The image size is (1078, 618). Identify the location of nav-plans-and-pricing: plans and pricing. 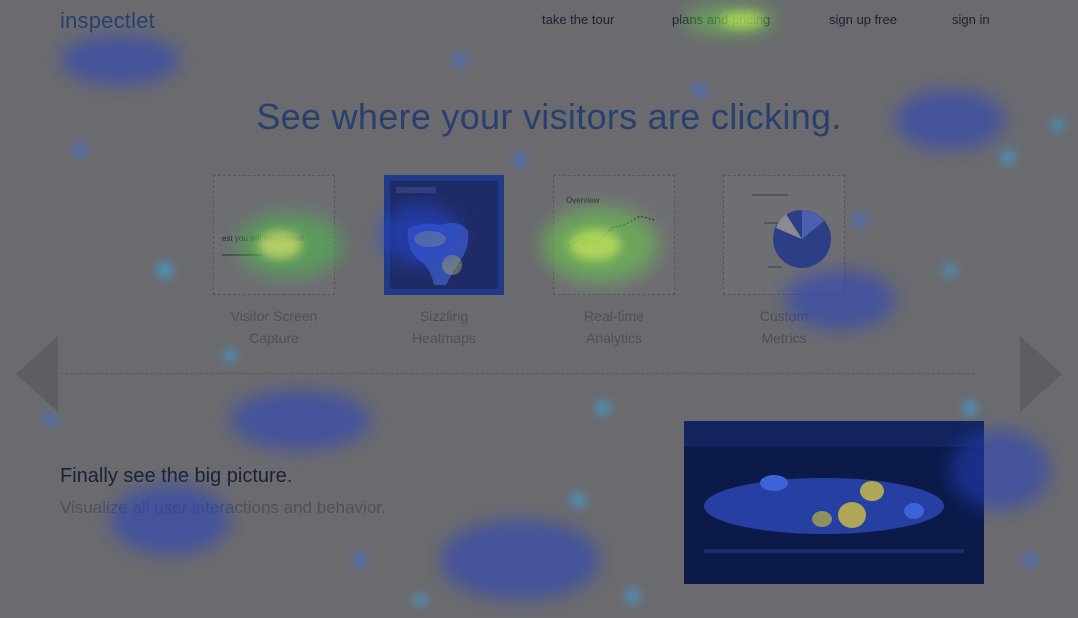
(721, 19).